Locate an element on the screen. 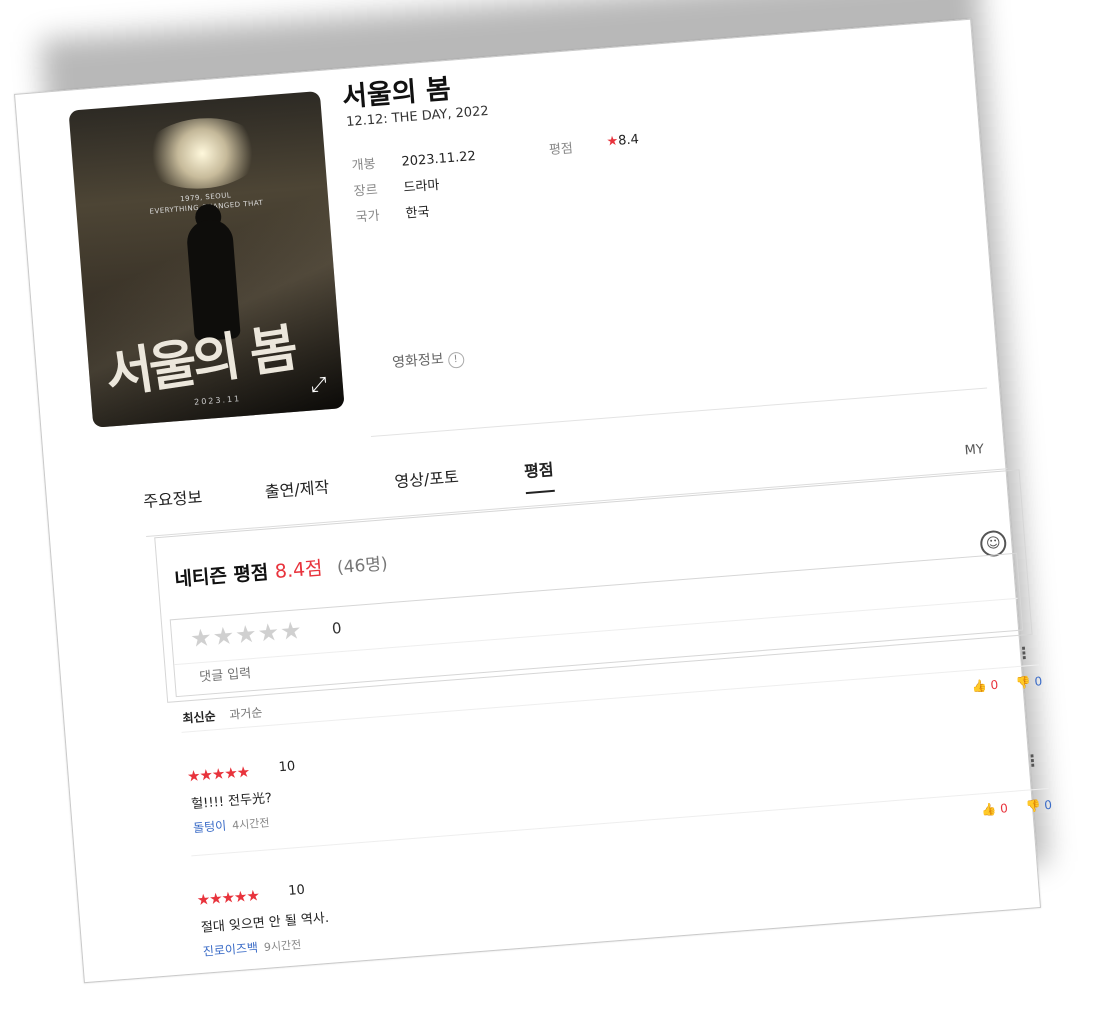  tab-rating: 평점 is located at coordinates (538, 469).